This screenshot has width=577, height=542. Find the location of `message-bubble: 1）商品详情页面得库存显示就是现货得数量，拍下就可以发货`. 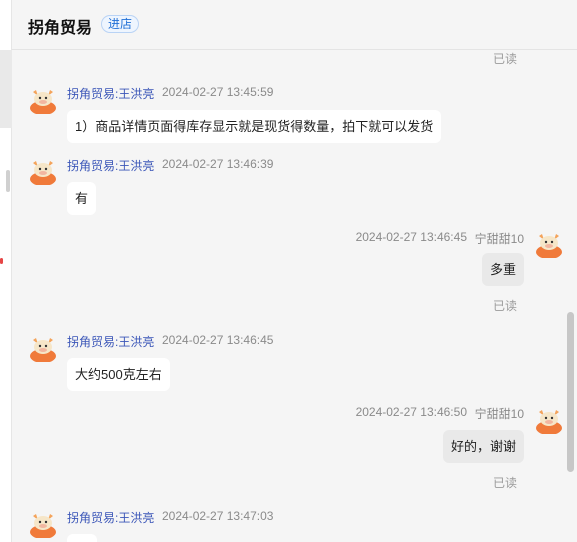

message-bubble: 1）商品详情页面得库存显示就是现货得数量，拍下就可以发货 is located at coordinates (254, 126).